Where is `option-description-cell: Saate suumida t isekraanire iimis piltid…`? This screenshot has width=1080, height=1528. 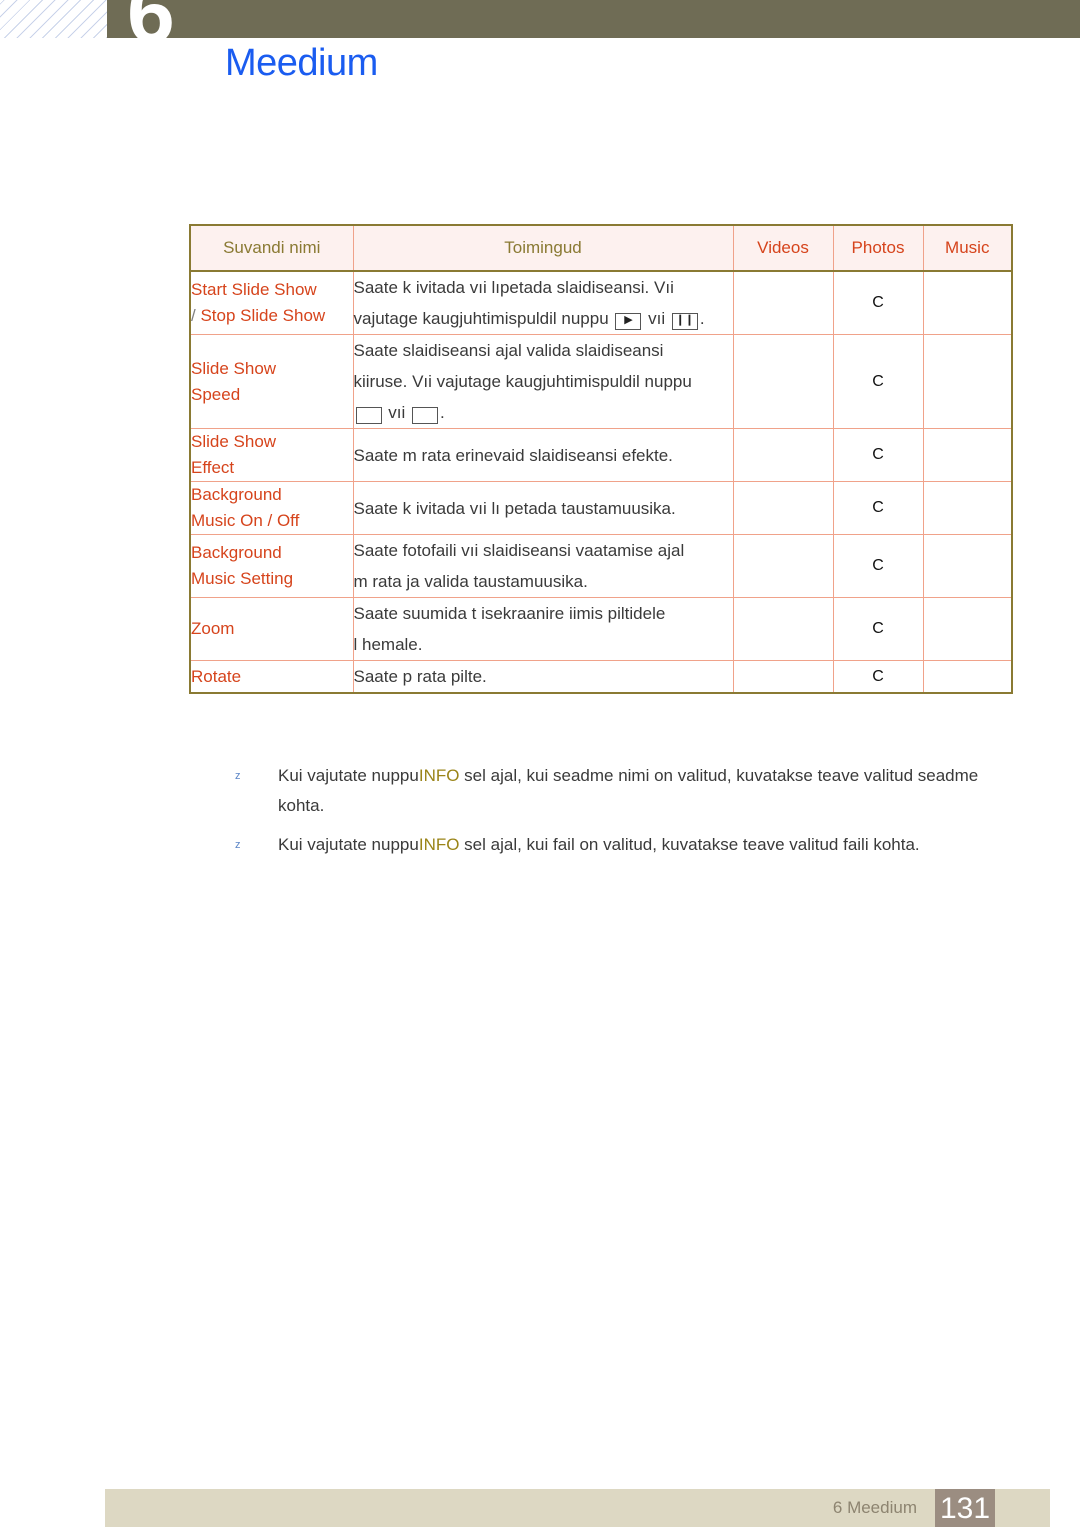
option-description-cell: Saate suumida t isekraanire iimis piltid… is located at coordinates (543, 629).